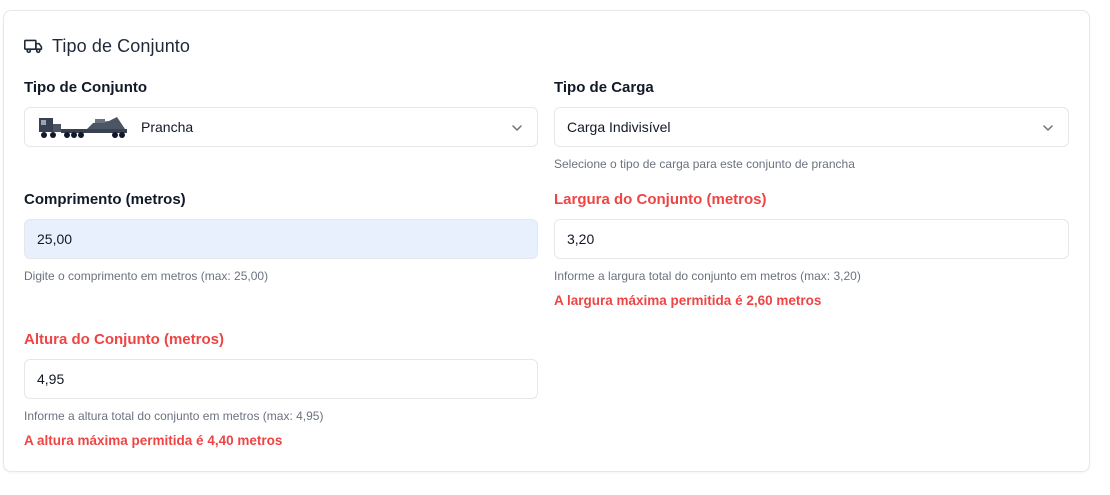 The width and height of the screenshot is (1110, 495). What do you see at coordinates (811, 127) in the screenshot?
I see `tipo-carga-select: Carga Indivisível` at bounding box center [811, 127].